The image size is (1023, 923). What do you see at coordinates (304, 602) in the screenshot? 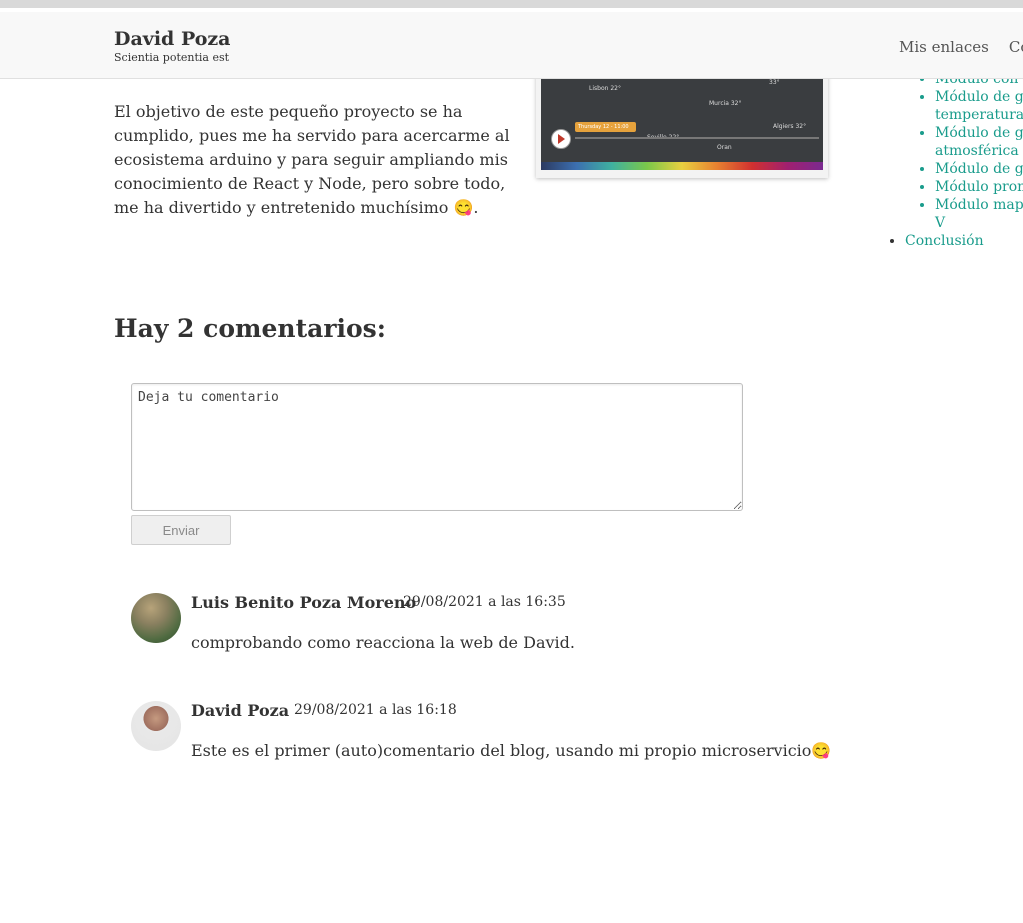
I see `comment-author: Luis Benito Poza Moreno` at bounding box center [304, 602].